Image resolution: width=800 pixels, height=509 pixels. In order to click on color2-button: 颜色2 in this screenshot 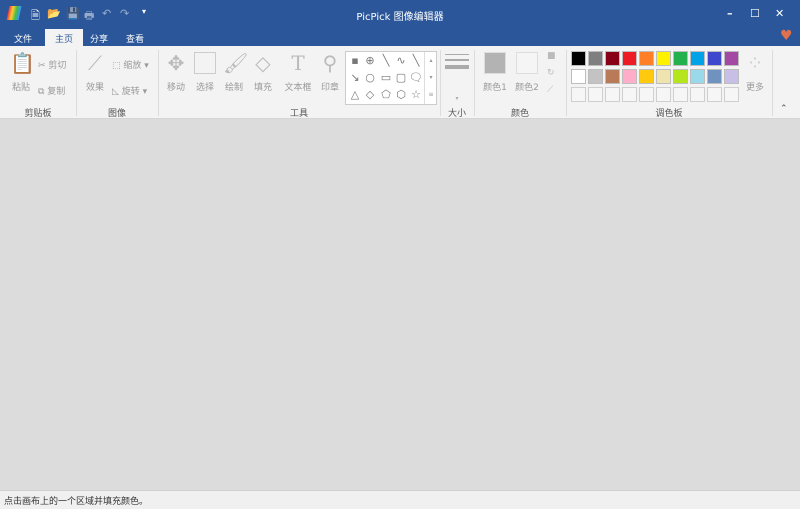, I will do `click(527, 72)`.